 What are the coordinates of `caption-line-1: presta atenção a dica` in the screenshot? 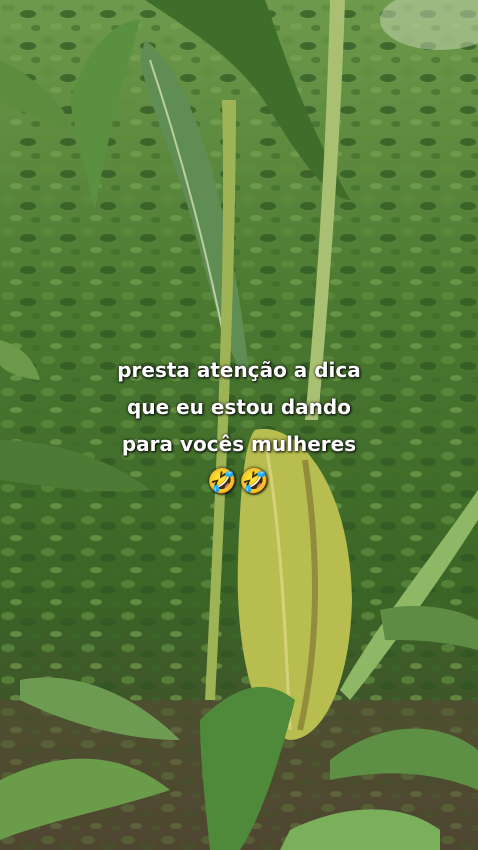 It's located at (239, 370).